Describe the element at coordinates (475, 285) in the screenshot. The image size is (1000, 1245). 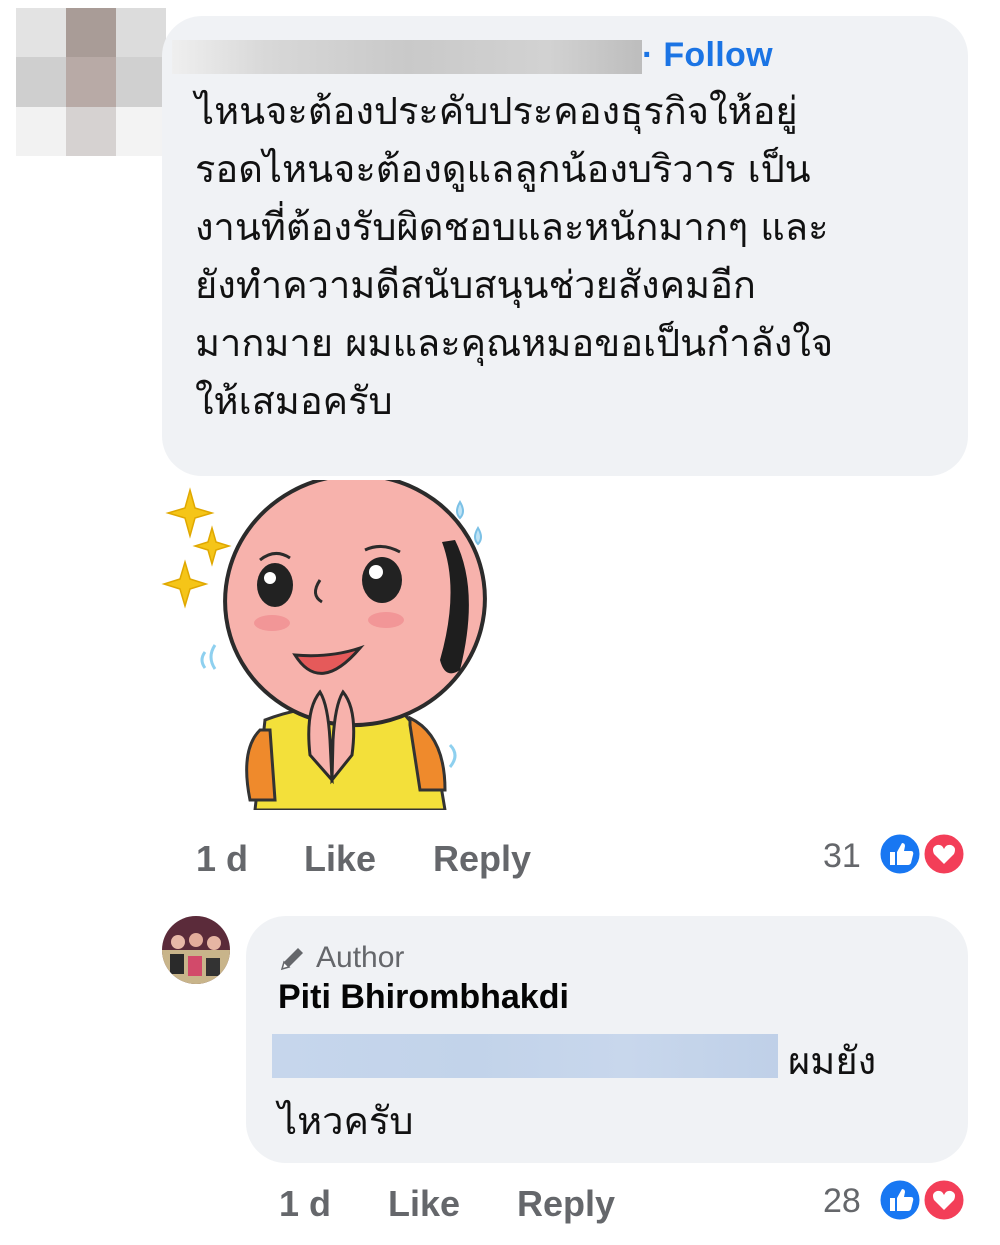
I see `comment-text-line: ยังทำความดีสนับสนุนช่วยสังคมอีก` at that location.